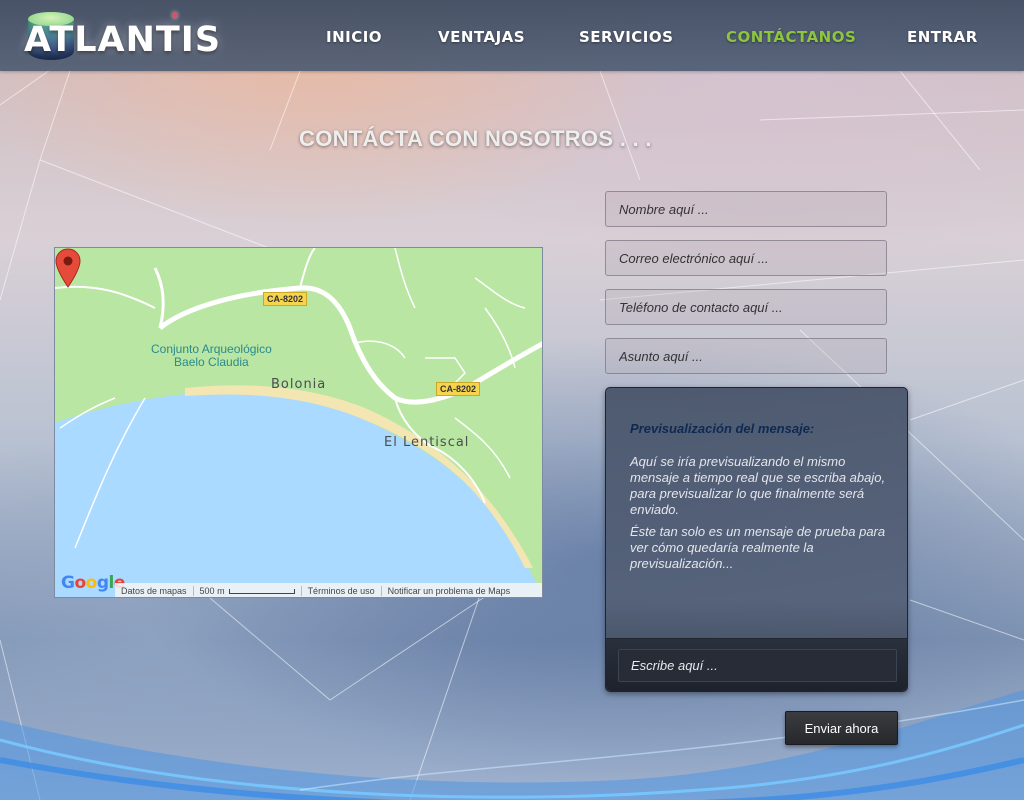 The height and width of the screenshot is (800, 1024). I want to click on atlantis-logo: ♦ ATLANTIS, so click(121, 36).